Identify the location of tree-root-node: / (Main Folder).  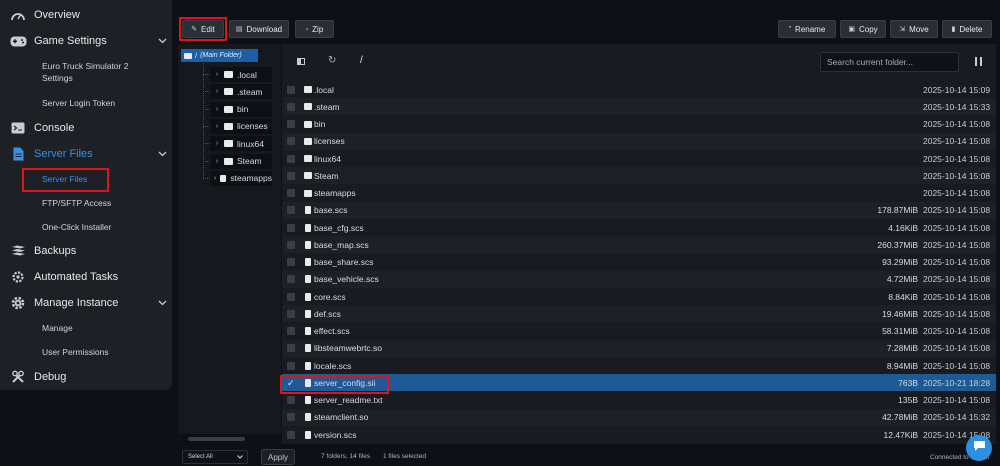
(219, 55).